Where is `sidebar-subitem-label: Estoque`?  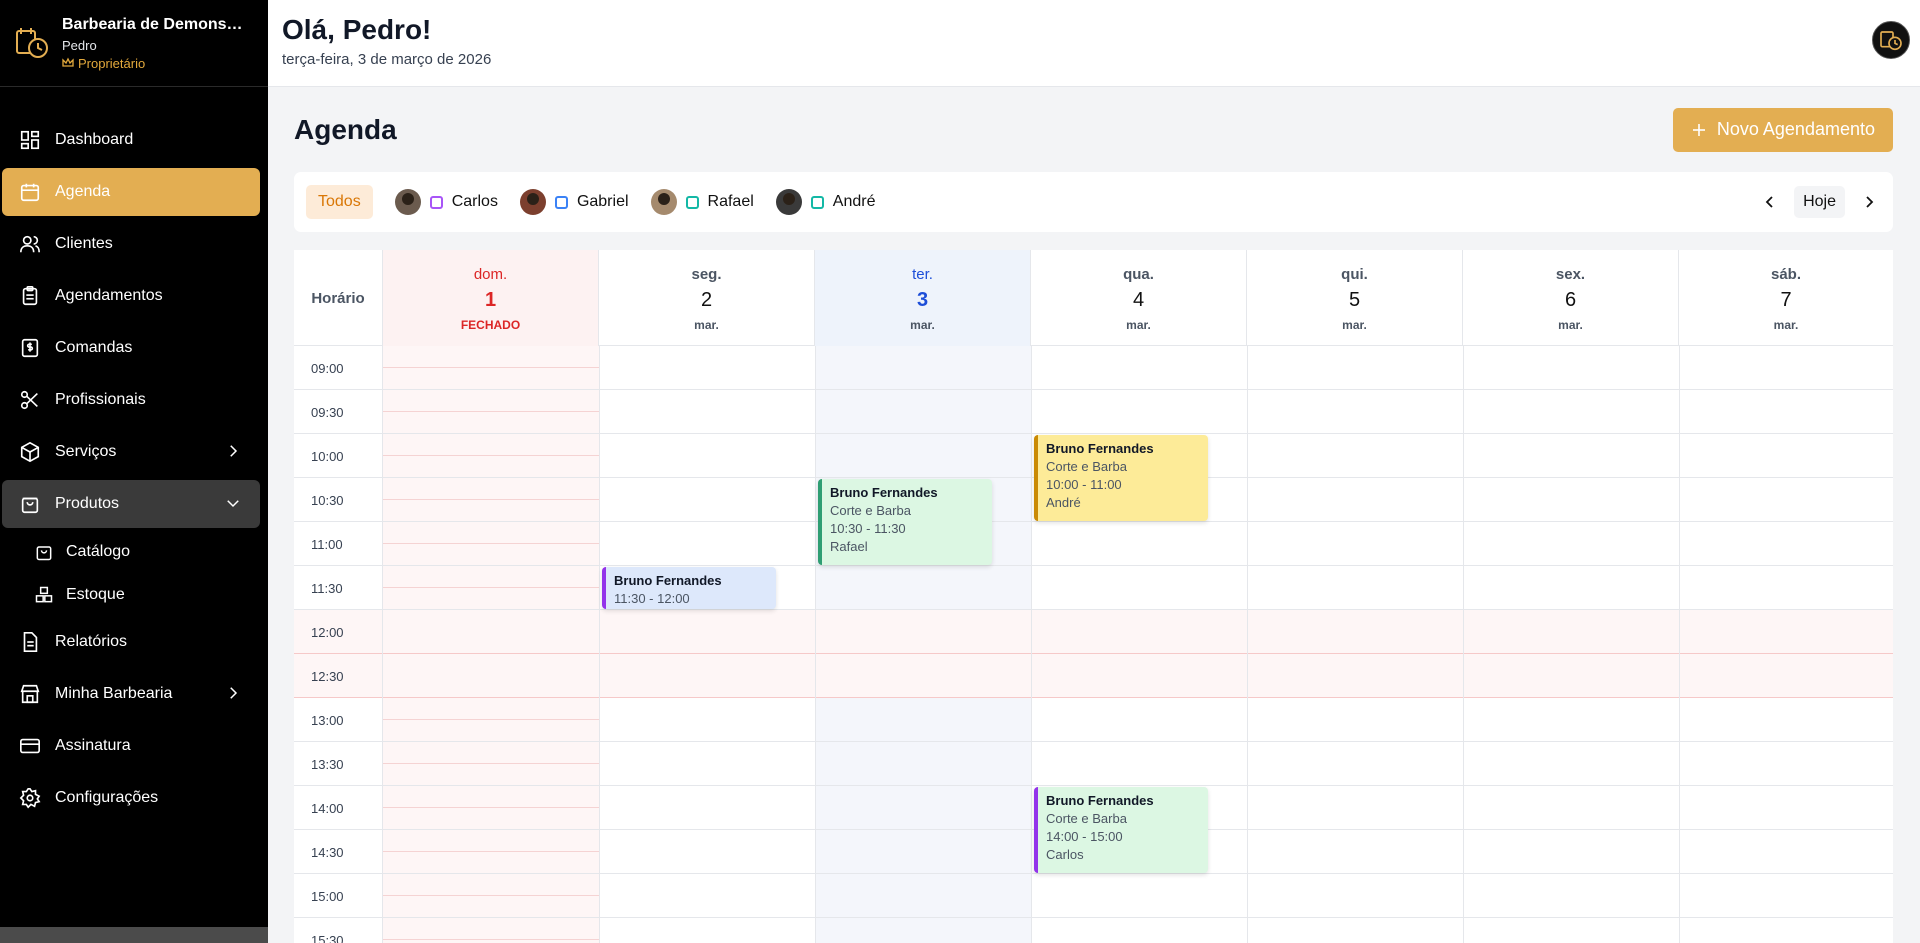
sidebar-subitem-label: Estoque is located at coordinates (95, 594).